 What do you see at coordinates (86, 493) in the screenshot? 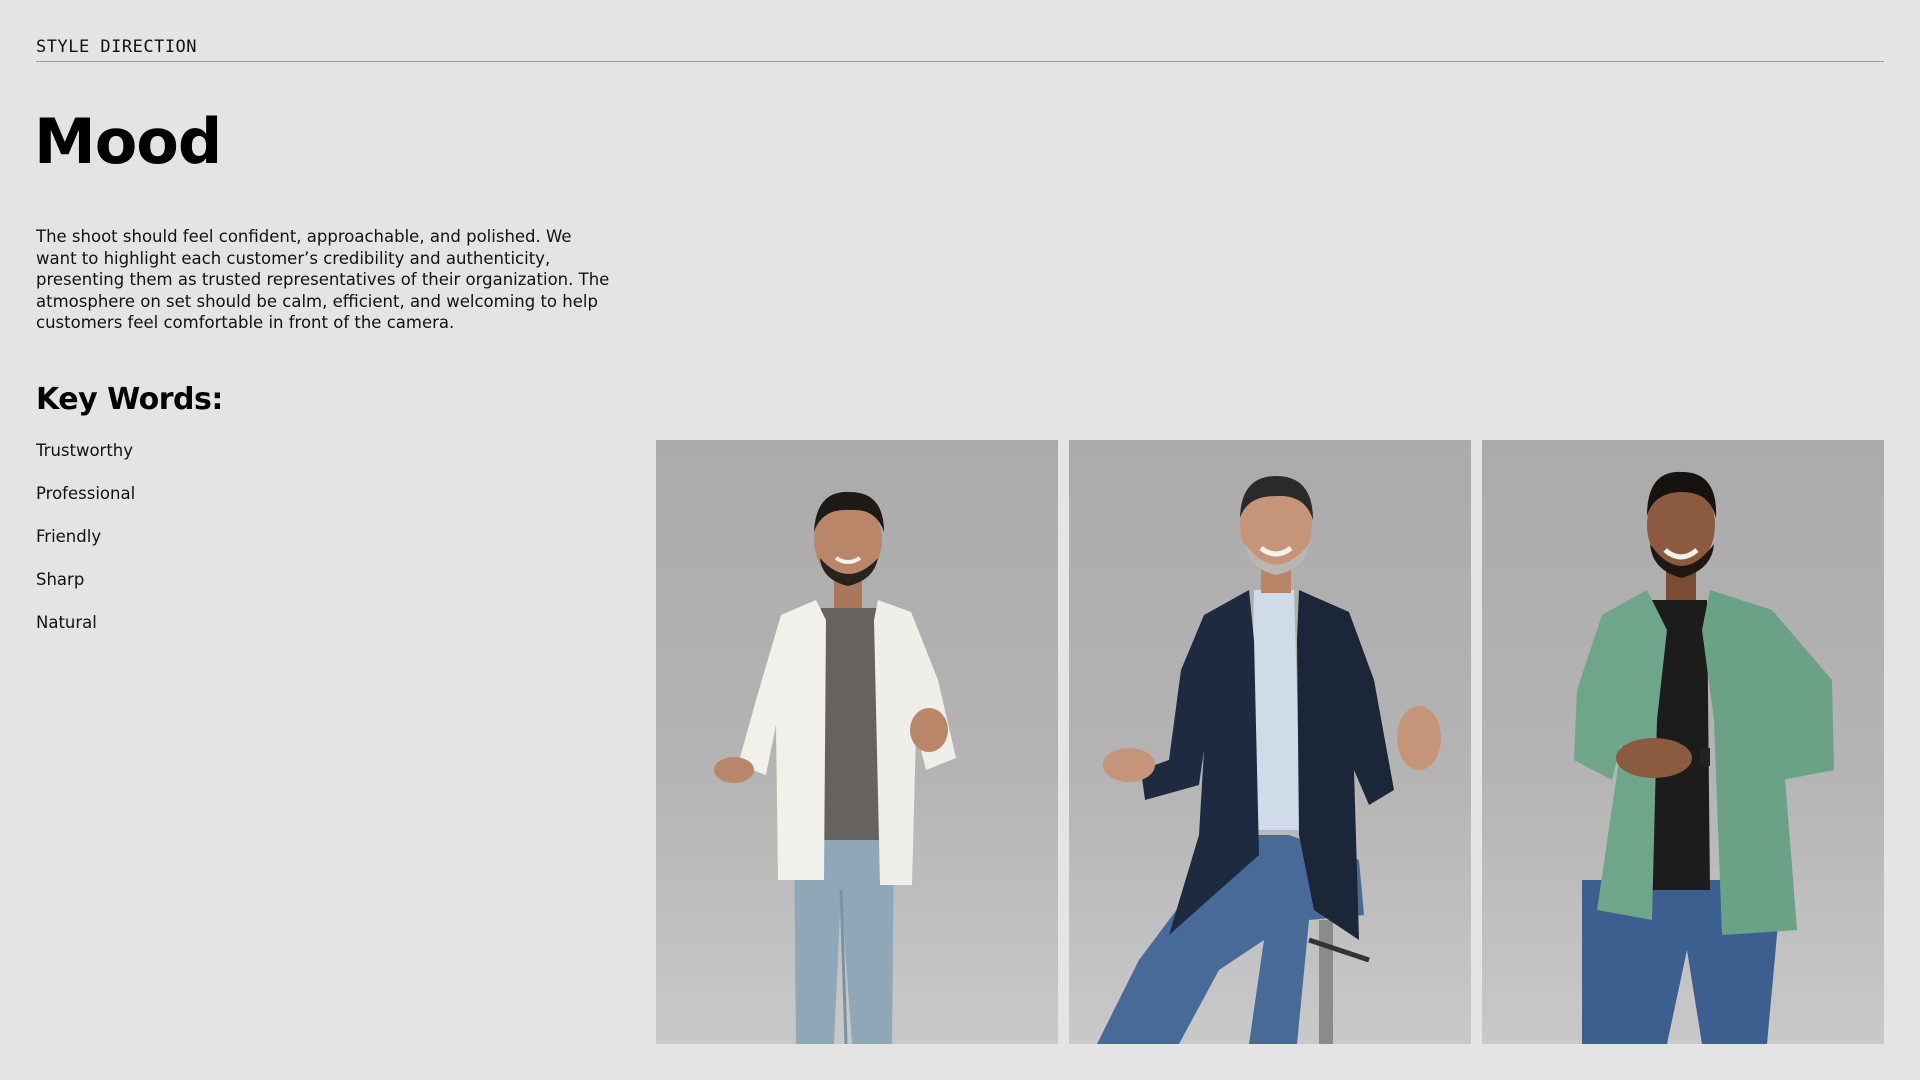
I see `keyword-item: Professional` at bounding box center [86, 493].